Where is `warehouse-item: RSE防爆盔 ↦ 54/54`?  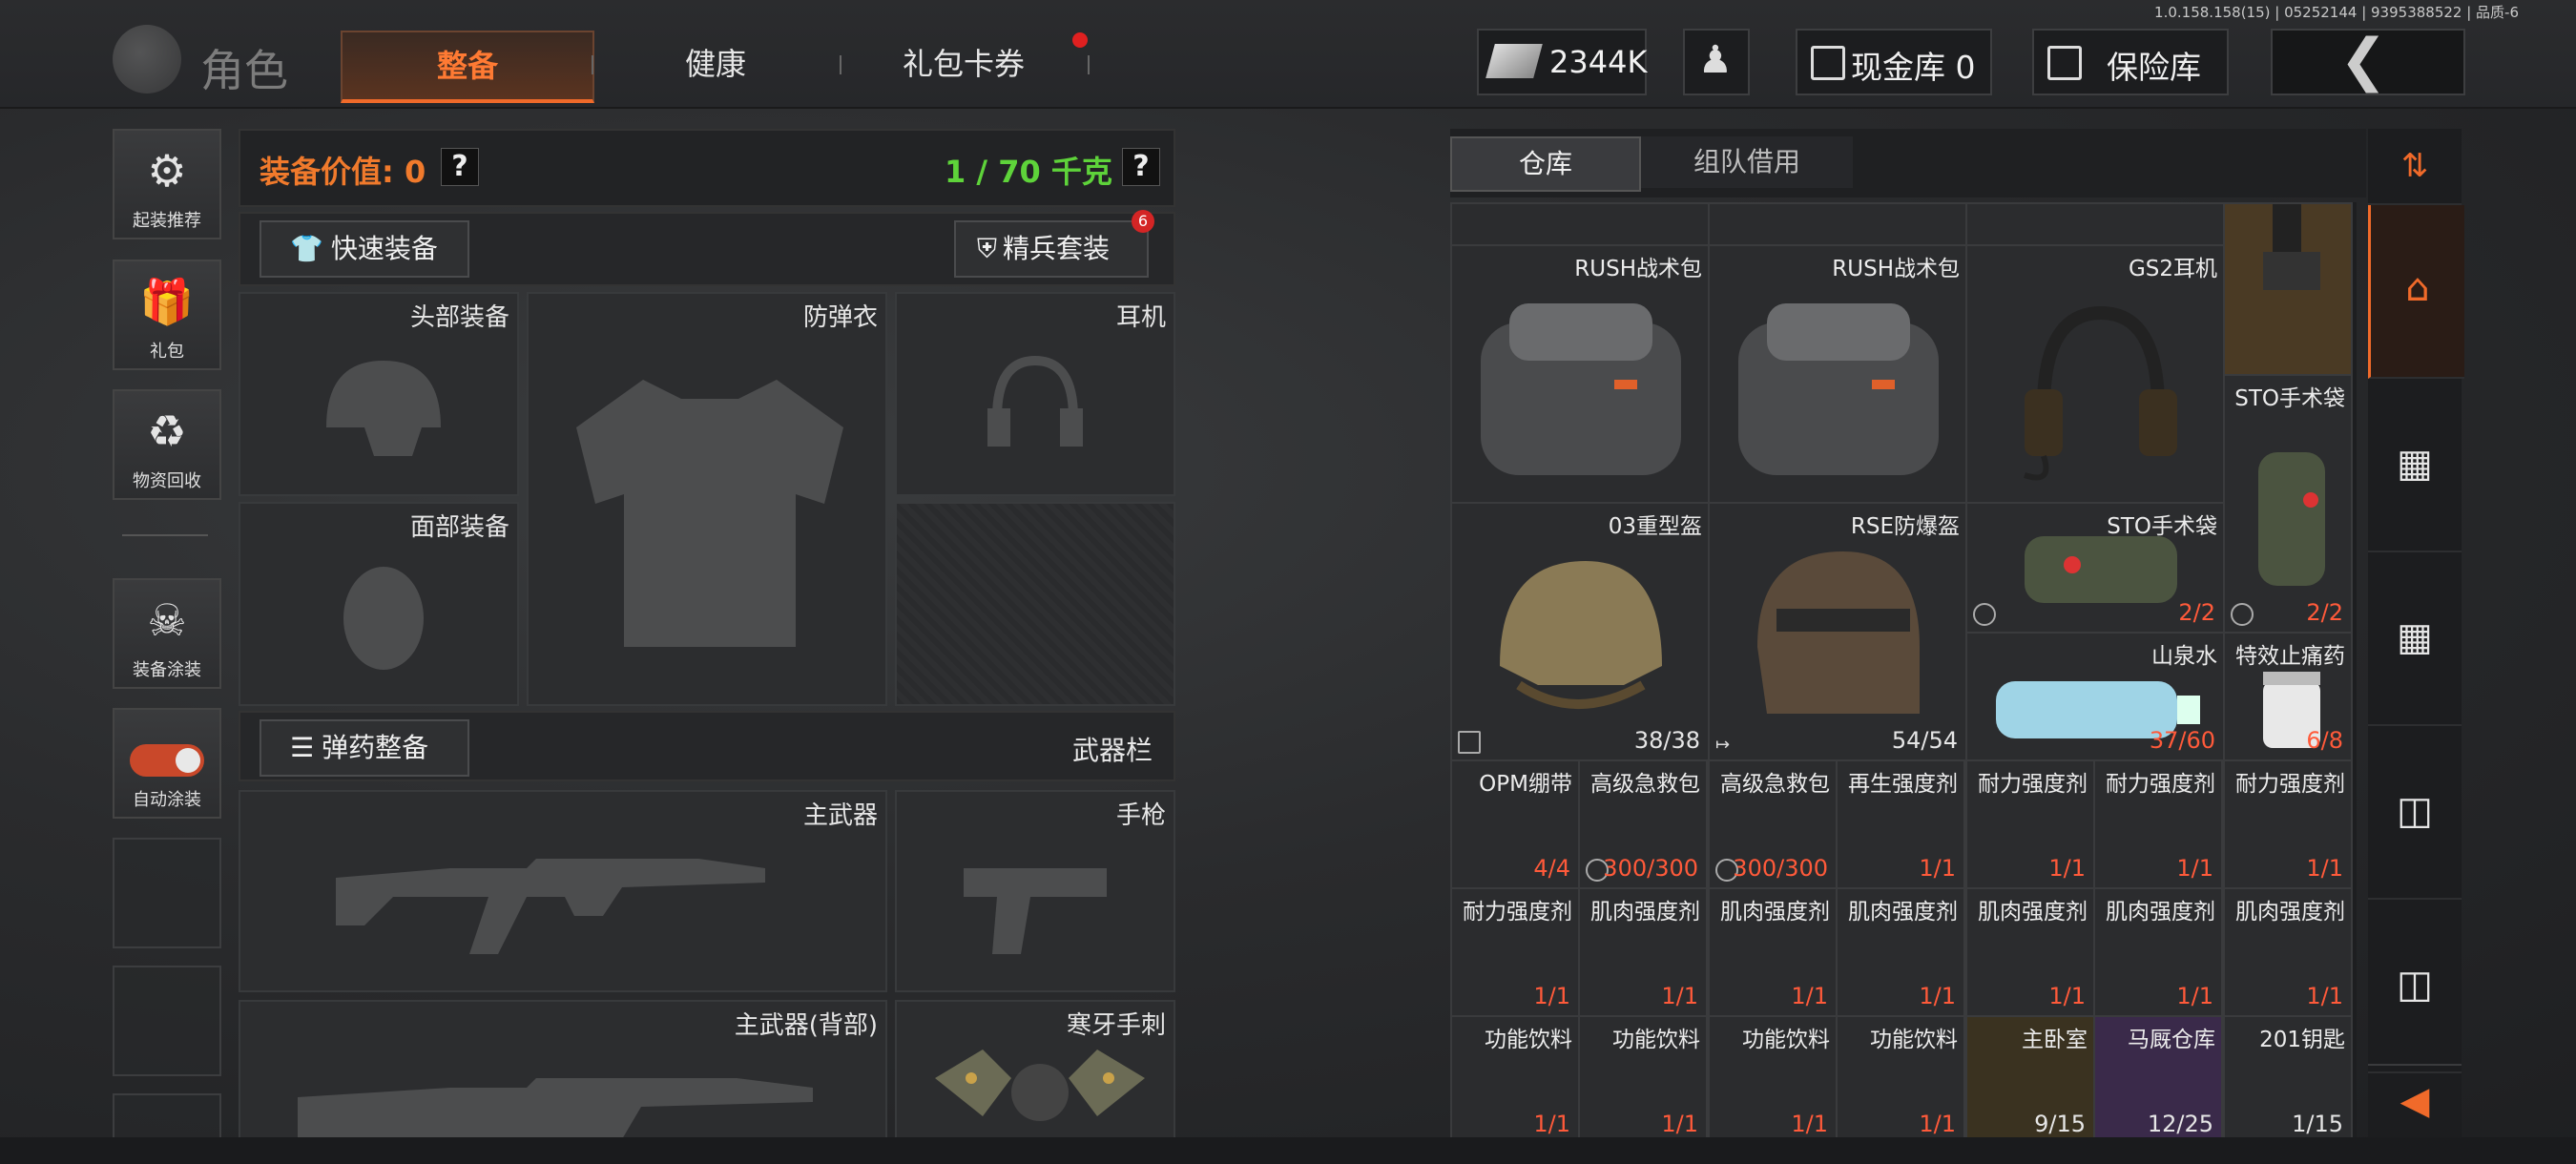
warehouse-item: RSE防爆盔 ↦ 54/54 is located at coordinates (1837, 631).